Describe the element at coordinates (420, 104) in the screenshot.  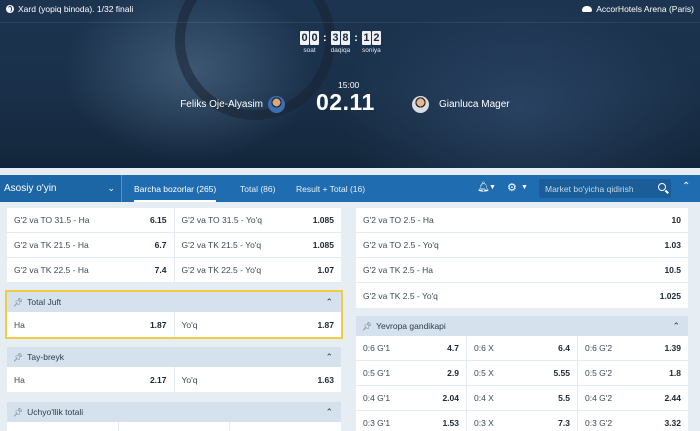
I see `player2-avatar` at that location.